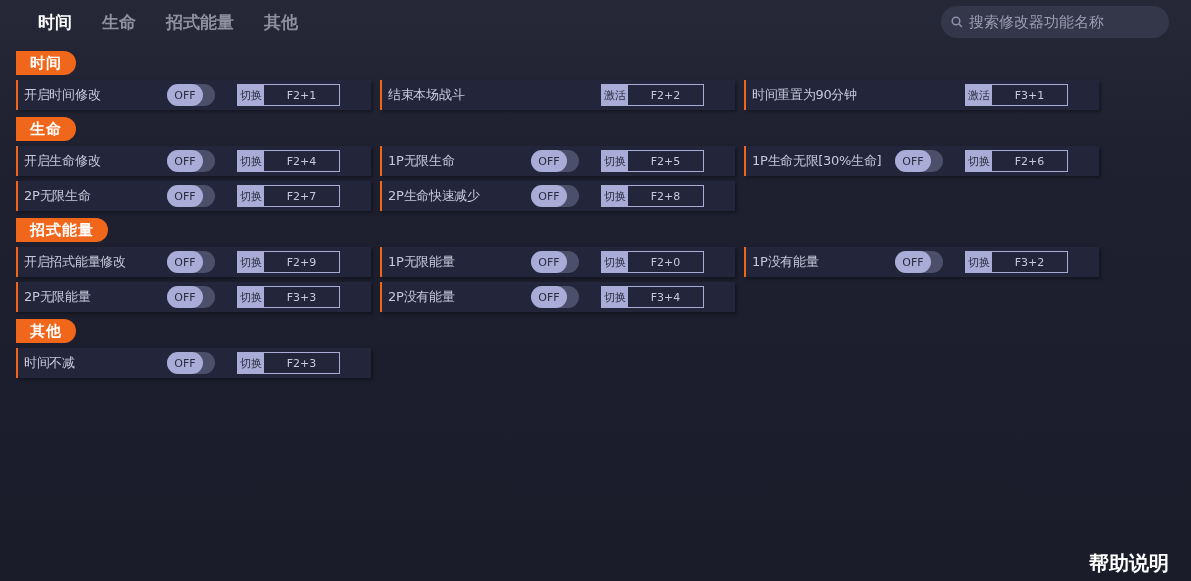 The height and width of the screenshot is (581, 1191). I want to click on hotkey-field: 切换 F2+1, so click(288, 95).